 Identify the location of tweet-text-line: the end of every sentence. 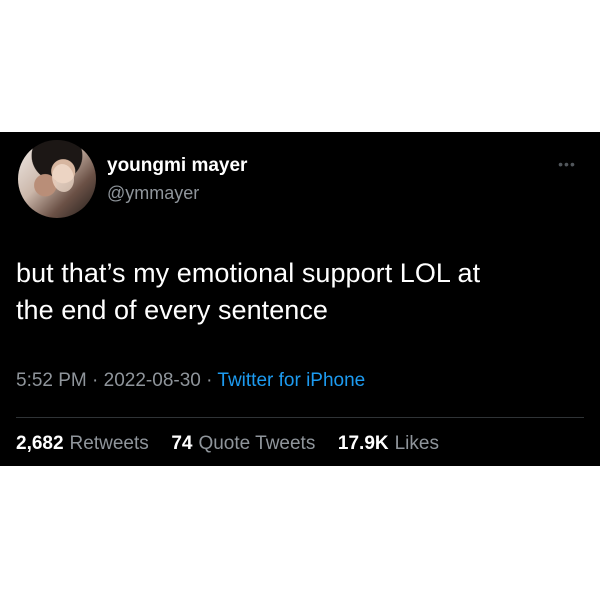
(172, 310).